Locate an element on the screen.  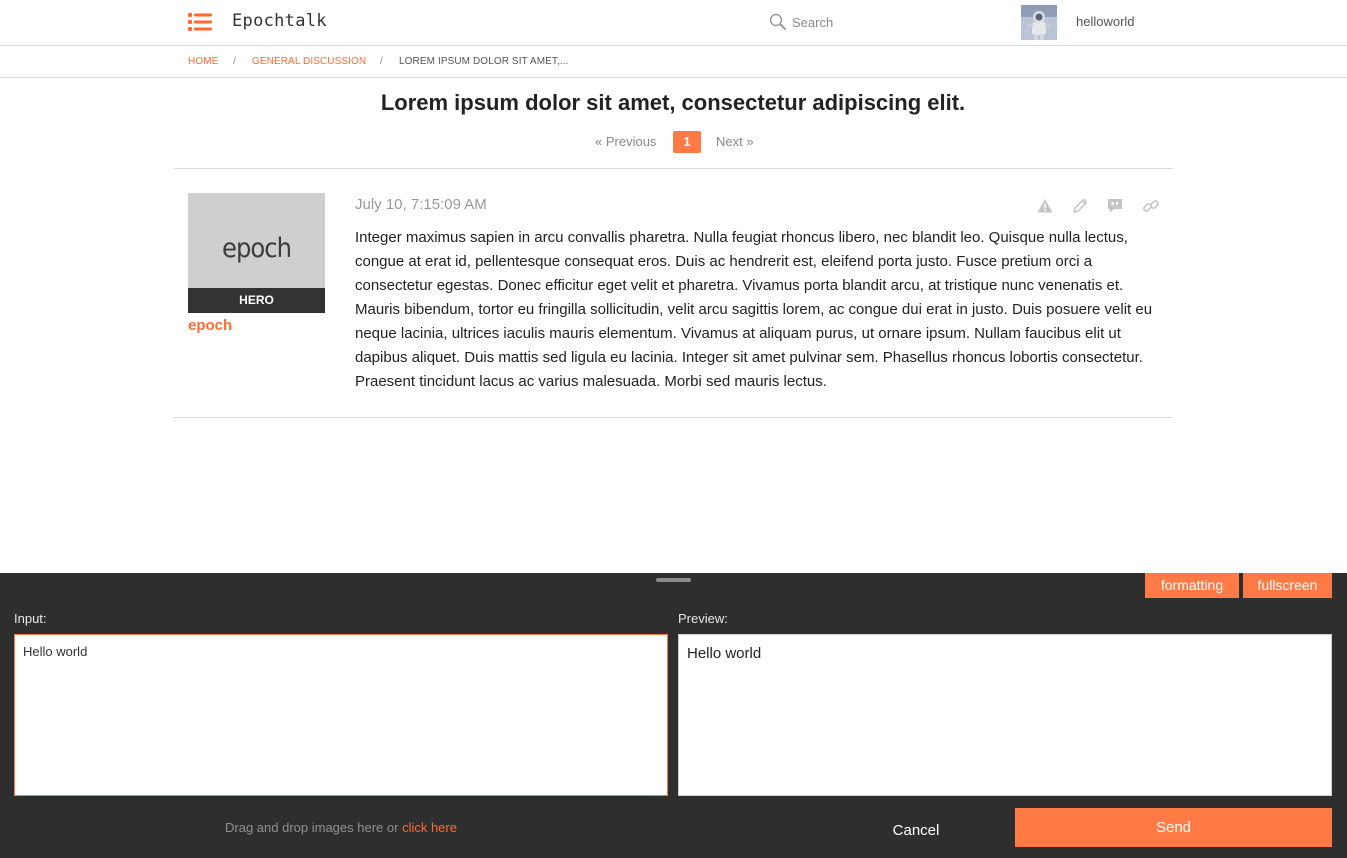
avatar-text: epoch is located at coordinates (257, 248).